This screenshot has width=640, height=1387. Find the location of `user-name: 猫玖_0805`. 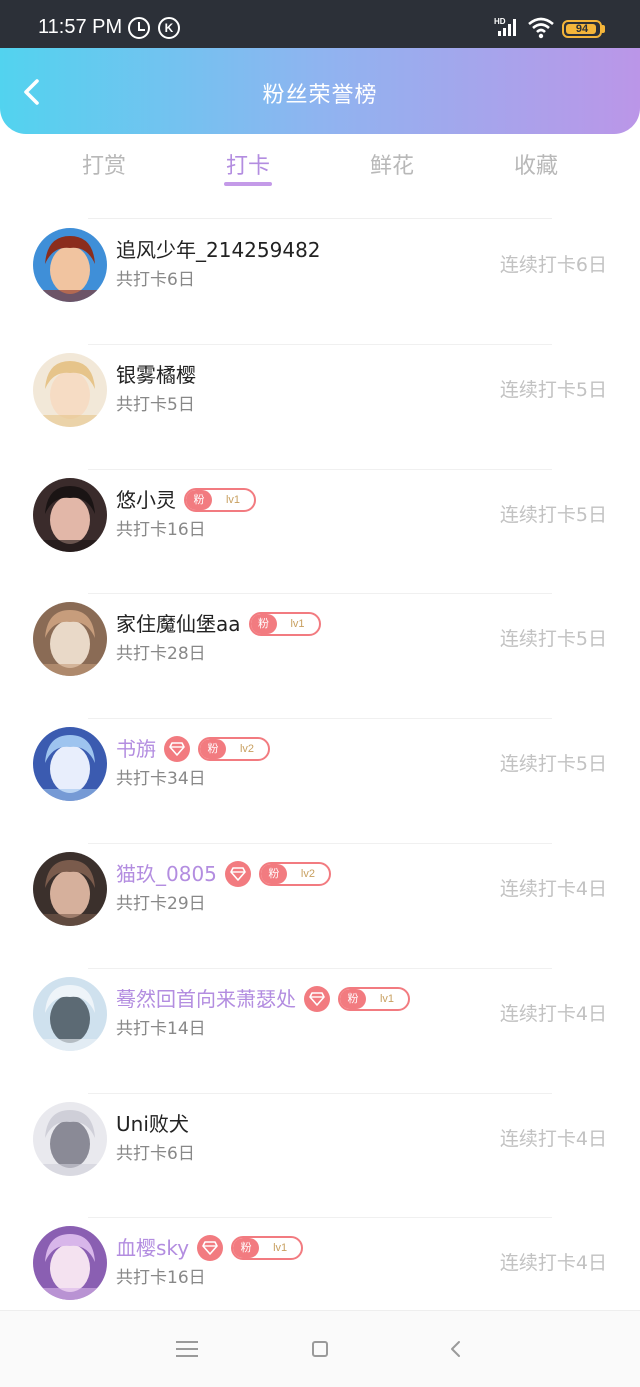

user-name: 猫玖_0805 is located at coordinates (166, 873).